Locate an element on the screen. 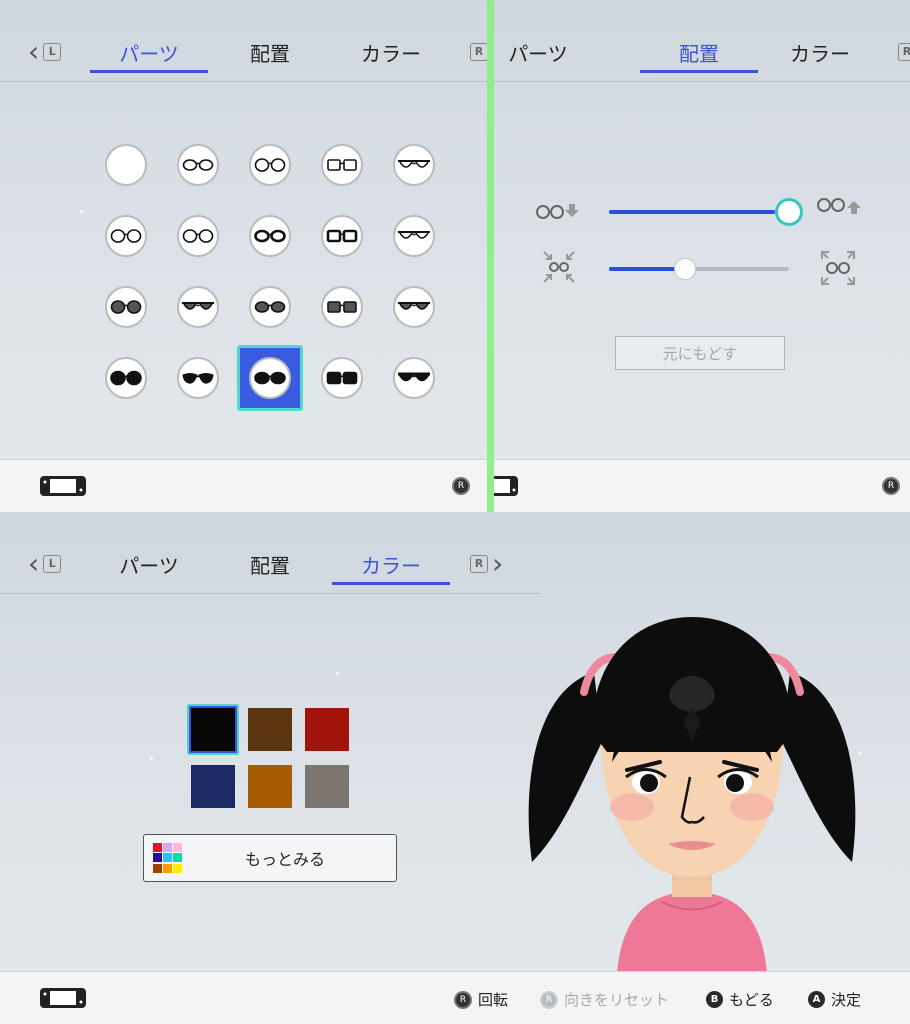 This screenshot has width=910, height=1024. back-hint: B もどる is located at coordinates (740, 999).